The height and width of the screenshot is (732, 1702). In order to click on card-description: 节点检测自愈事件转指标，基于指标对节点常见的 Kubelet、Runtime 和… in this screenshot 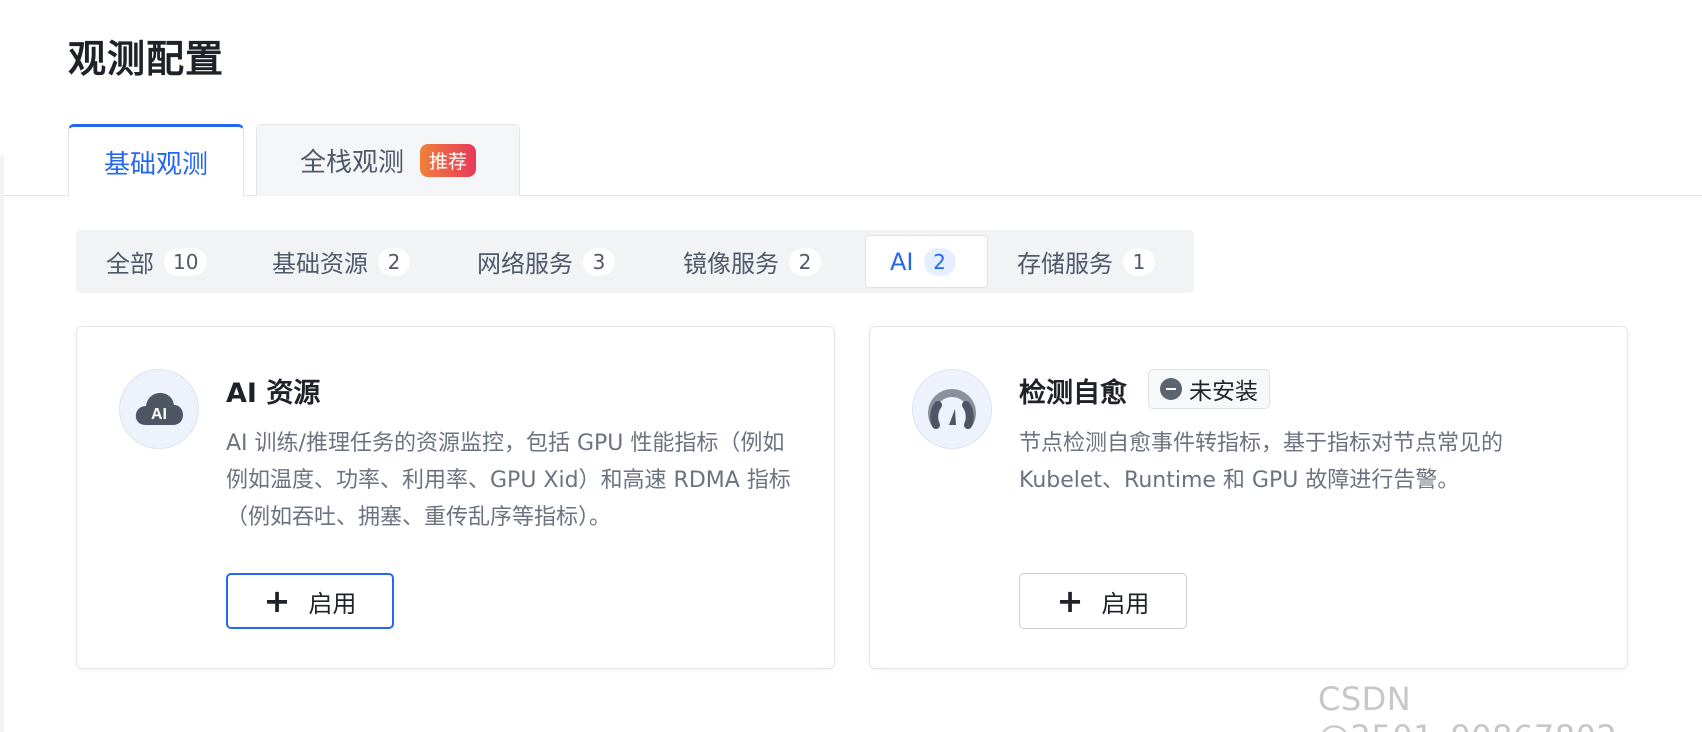, I will do `click(1261, 462)`.